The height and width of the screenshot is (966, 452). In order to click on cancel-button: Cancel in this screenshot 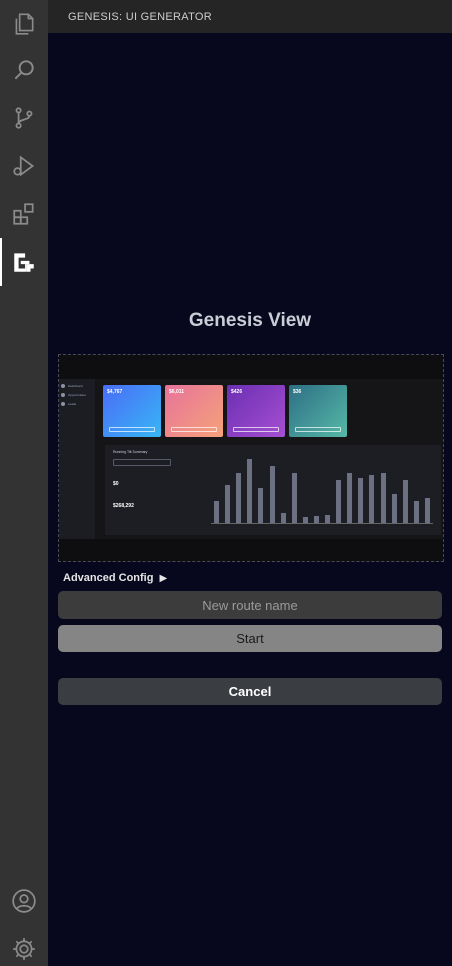, I will do `click(250, 691)`.